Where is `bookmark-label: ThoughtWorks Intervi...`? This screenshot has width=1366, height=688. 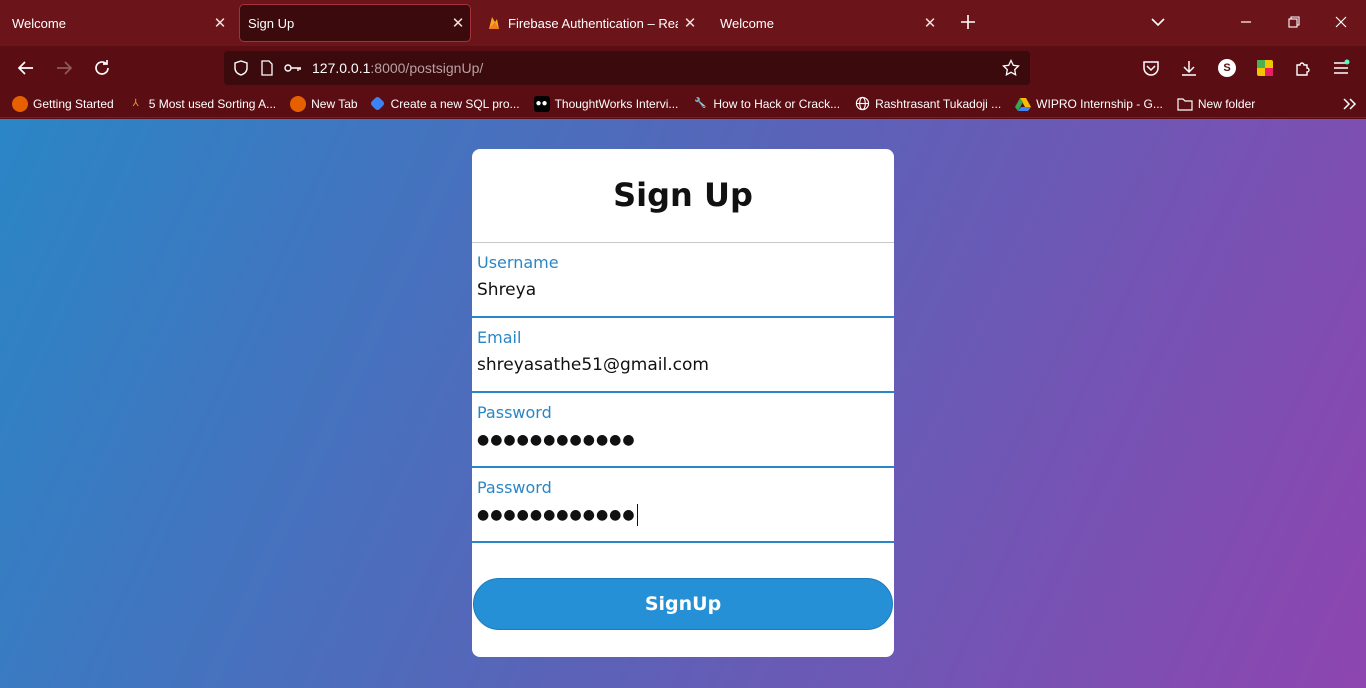 bookmark-label: ThoughtWorks Intervi... is located at coordinates (616, 103).